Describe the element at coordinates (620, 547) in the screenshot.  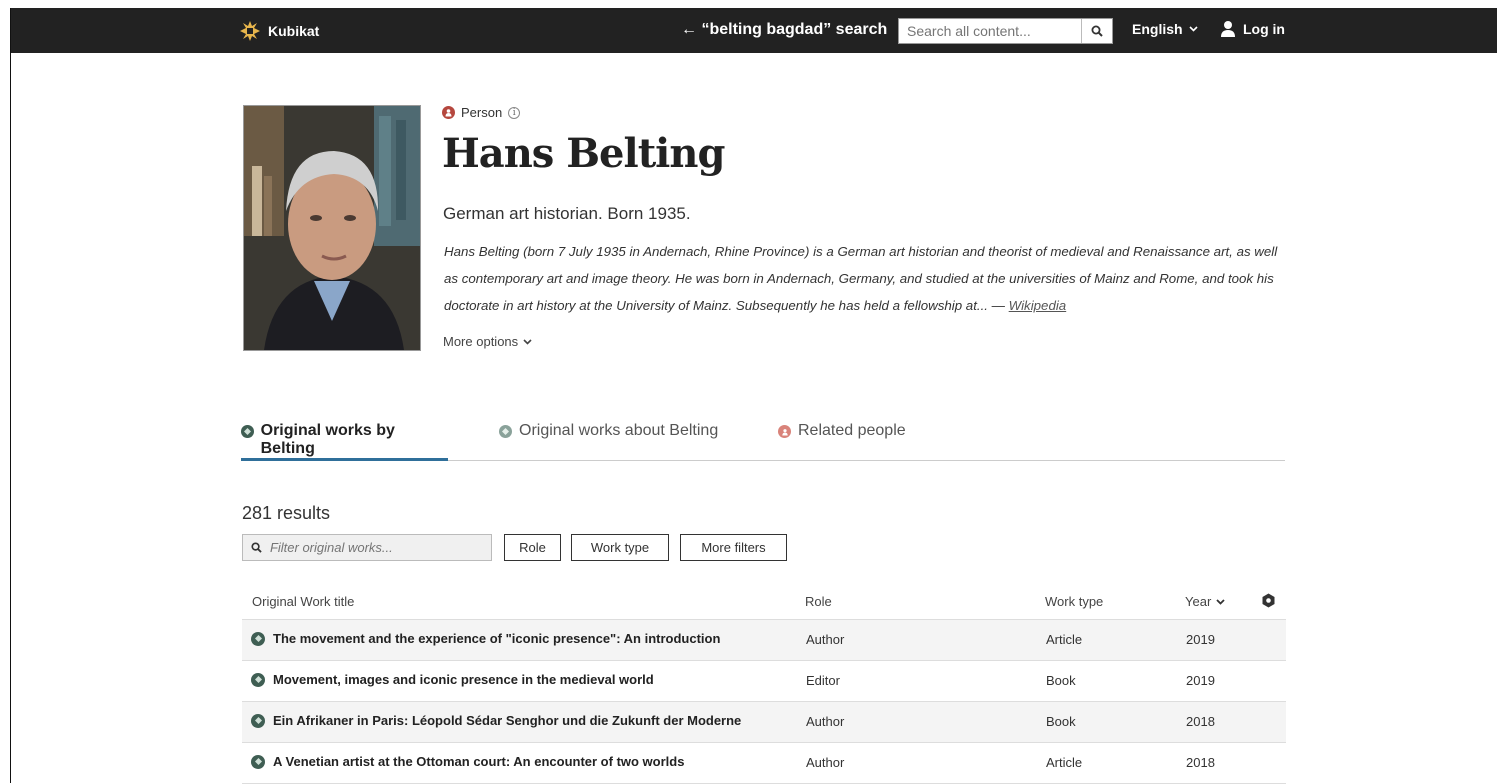
I see `work-type-filter-button: Work type` at that location.